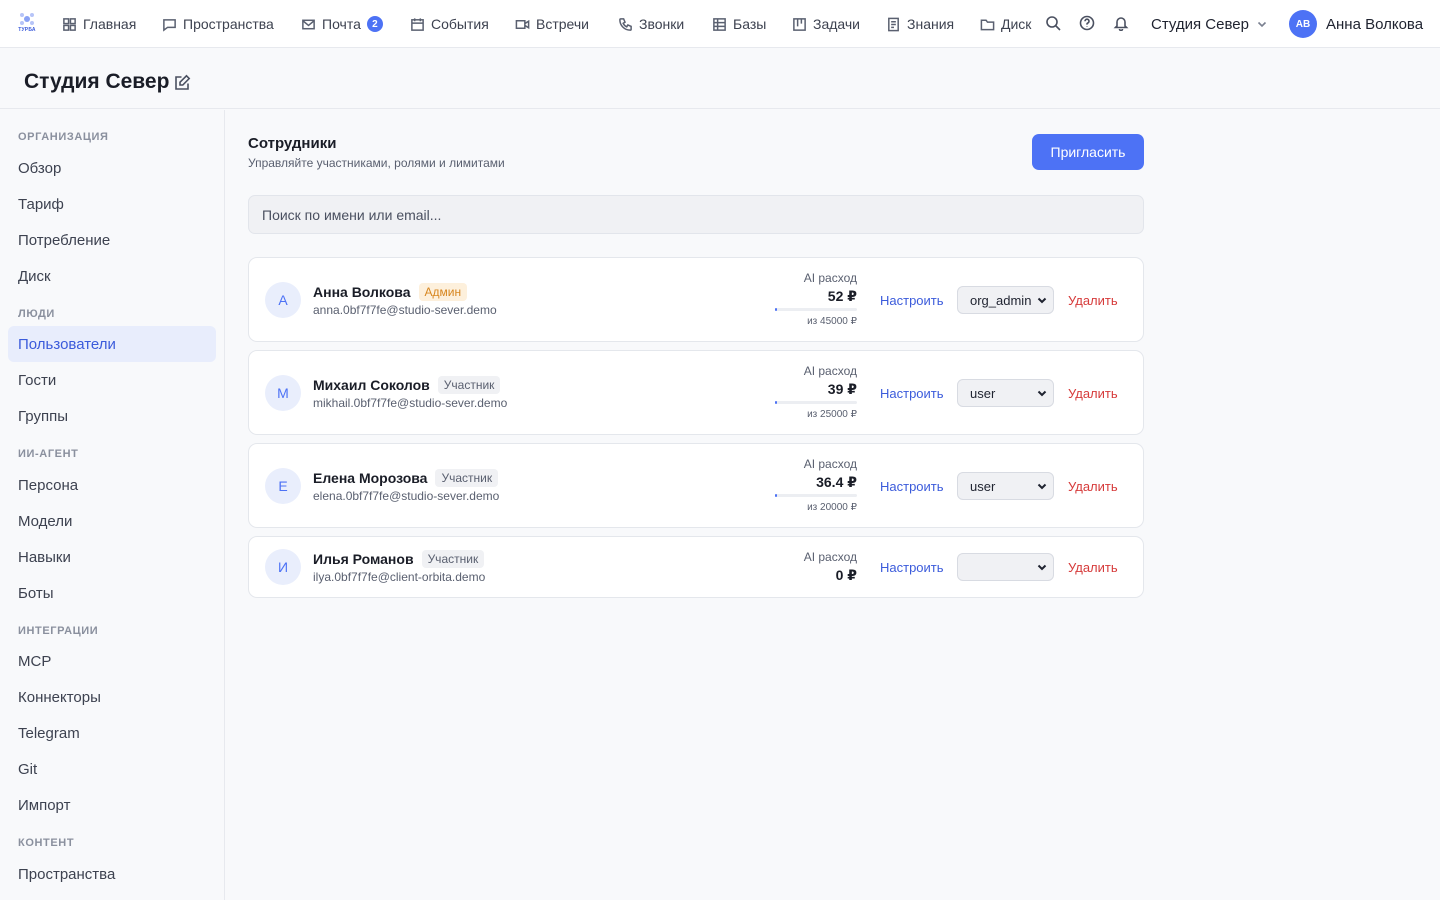 The width and height of the screenshot is (1440, 900). What do you see at coordinates (832, 414) in the screenshot?
I see `ai-spend-limit: из 25000 ₽` at bounding box center [832, 414].